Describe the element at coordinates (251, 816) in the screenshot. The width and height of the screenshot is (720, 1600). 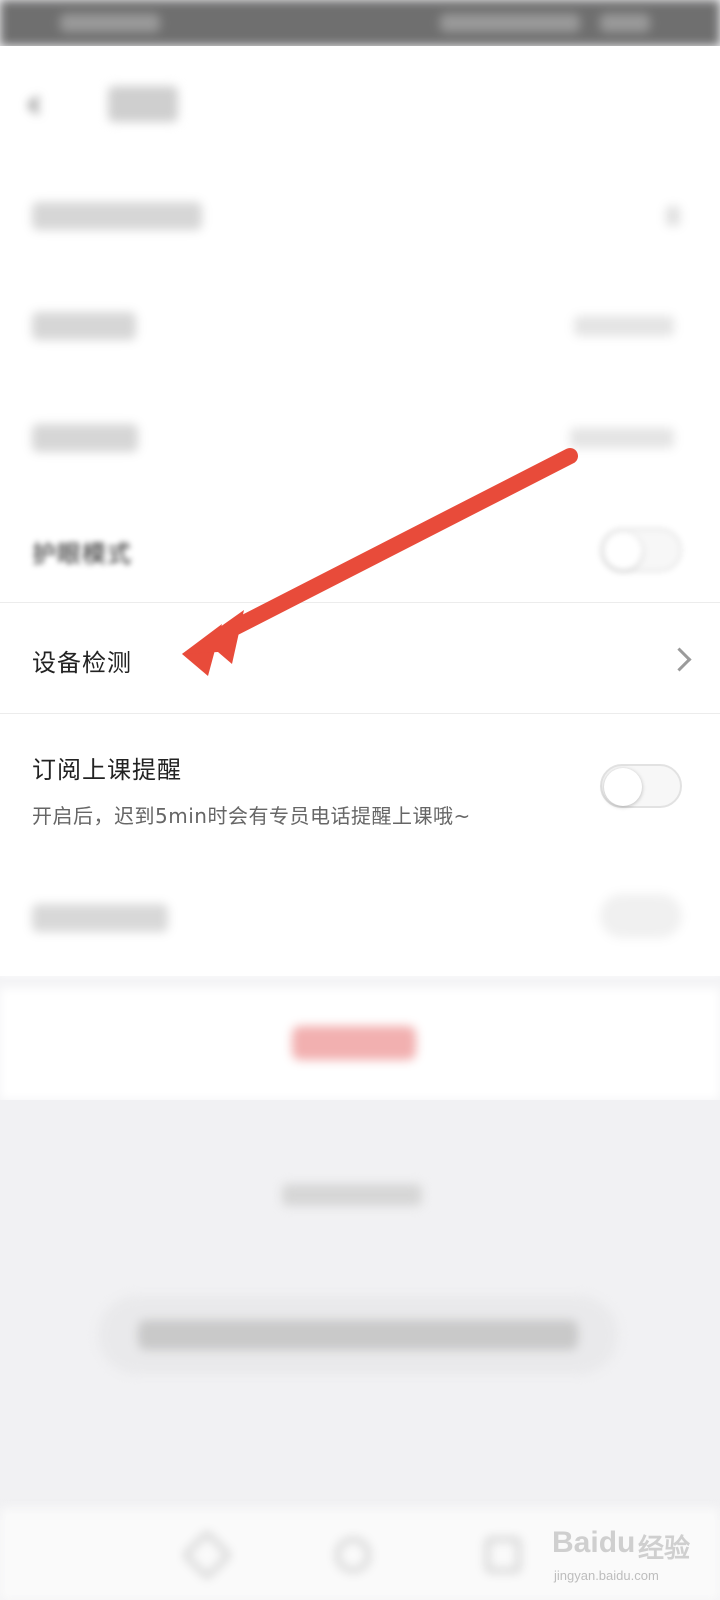
I see `class-reminder-subtitle: 开启后，迟到5min时会有专员电话提醒上课哦~` at that location.